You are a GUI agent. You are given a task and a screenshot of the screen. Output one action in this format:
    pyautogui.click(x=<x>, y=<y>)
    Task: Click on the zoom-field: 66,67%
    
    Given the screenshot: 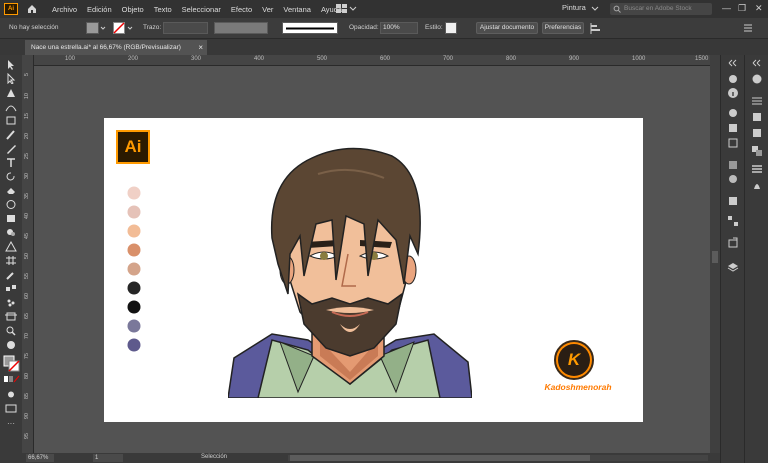 What is the action you would take?
    pyautogui.click(x=40, y=458)
    